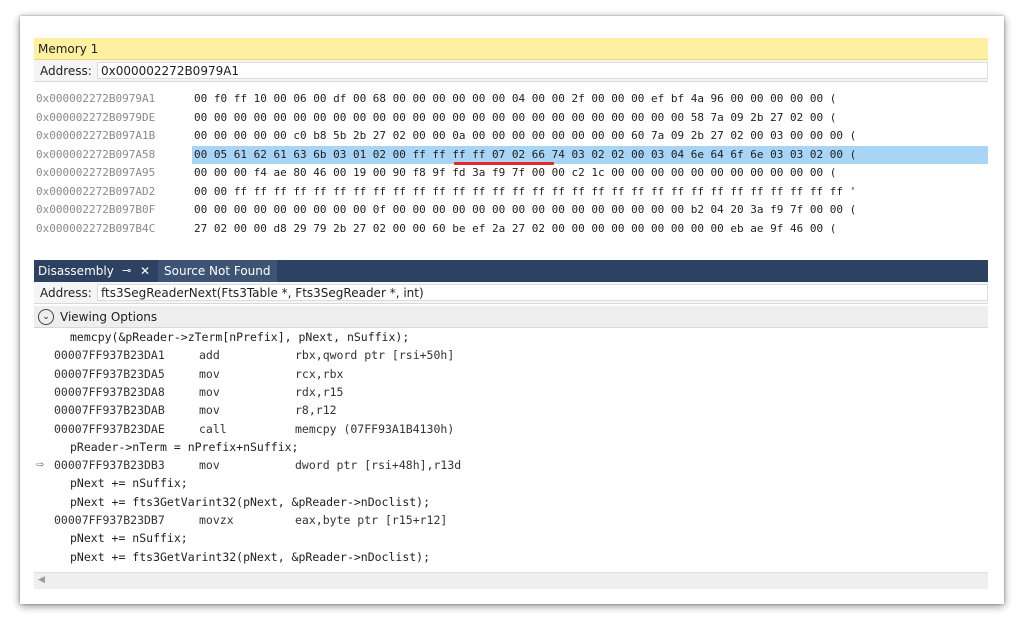  Describe the element at coordinates (511, 392) in the screenshot. I see `asm-line: 00007FF937B23DA8 mov rdx,r15` at that location.